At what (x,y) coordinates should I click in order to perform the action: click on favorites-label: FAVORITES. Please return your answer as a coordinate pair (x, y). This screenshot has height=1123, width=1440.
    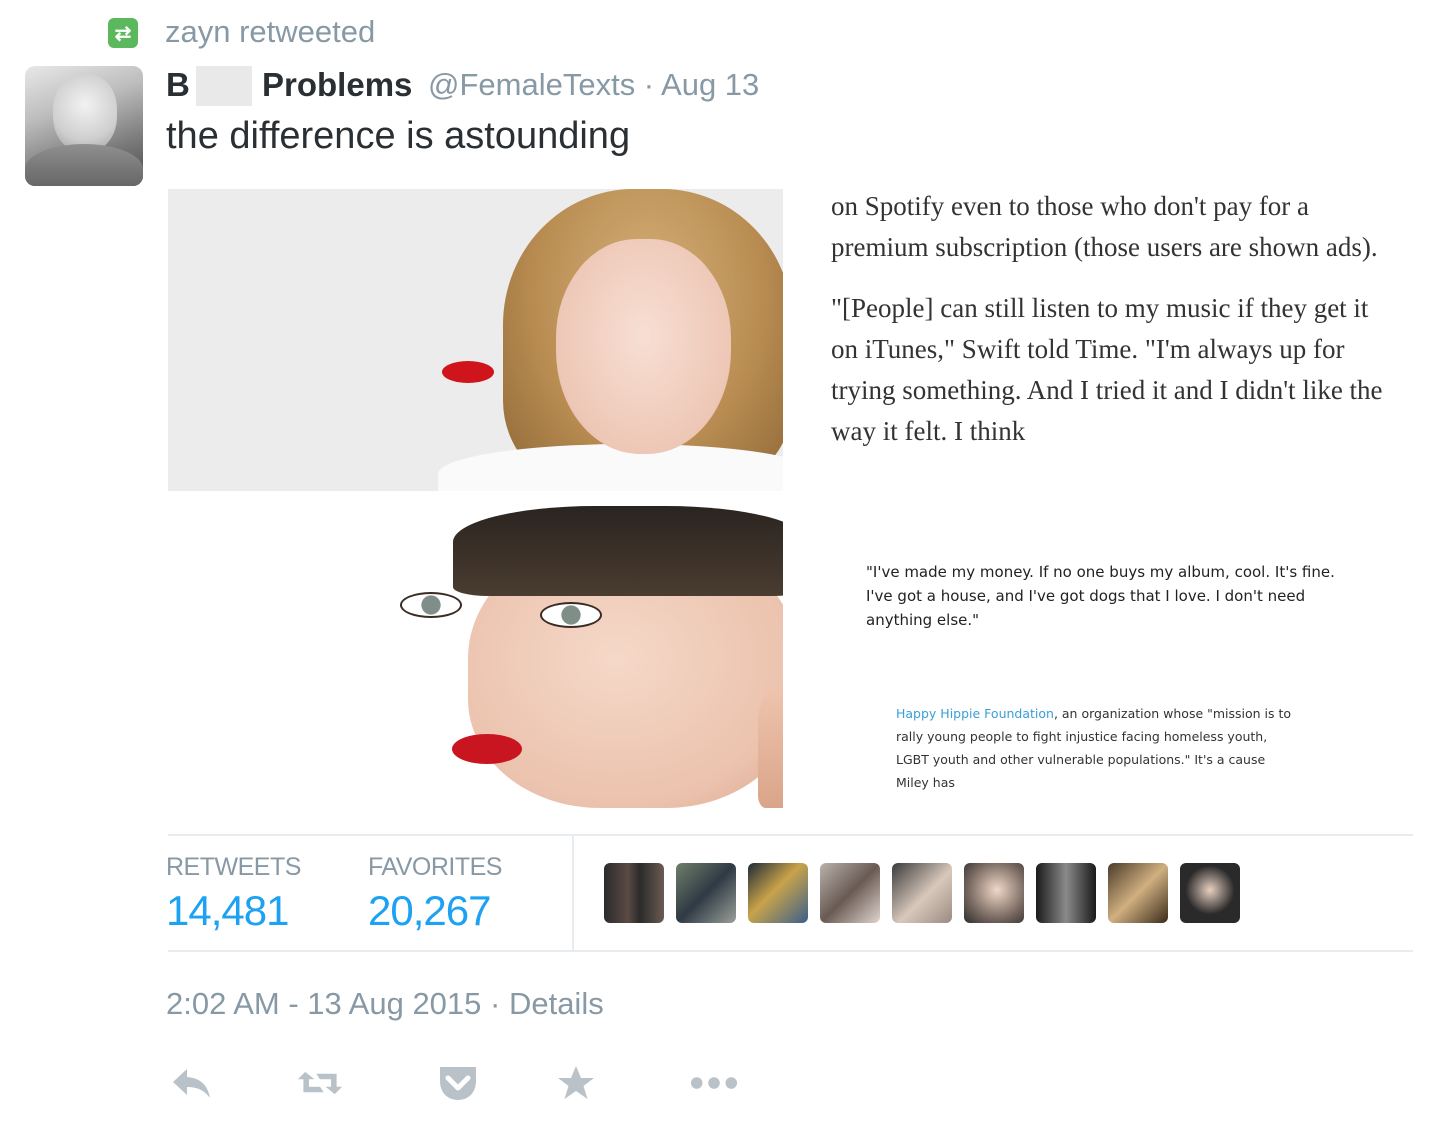
    Looking at the image, I should click on (435, 867).